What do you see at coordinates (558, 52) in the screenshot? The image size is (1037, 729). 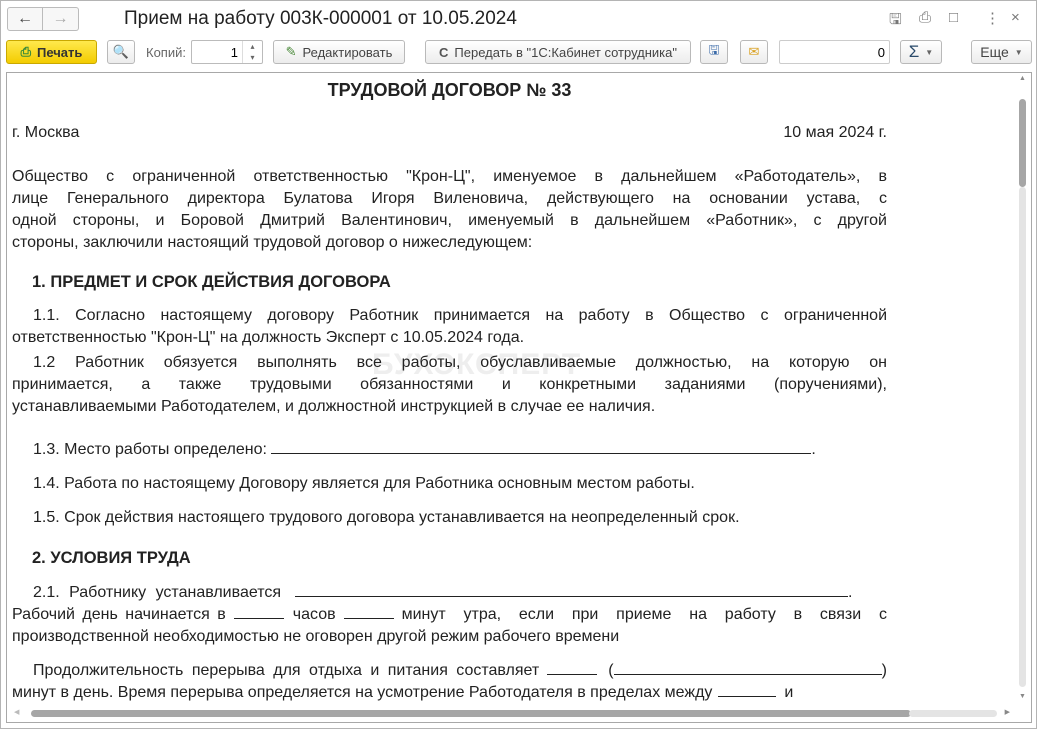 I see `send-to-cabinet-button: C Передать в "1С:Кабинет сотрудника"` at bounding box center [558, 52].